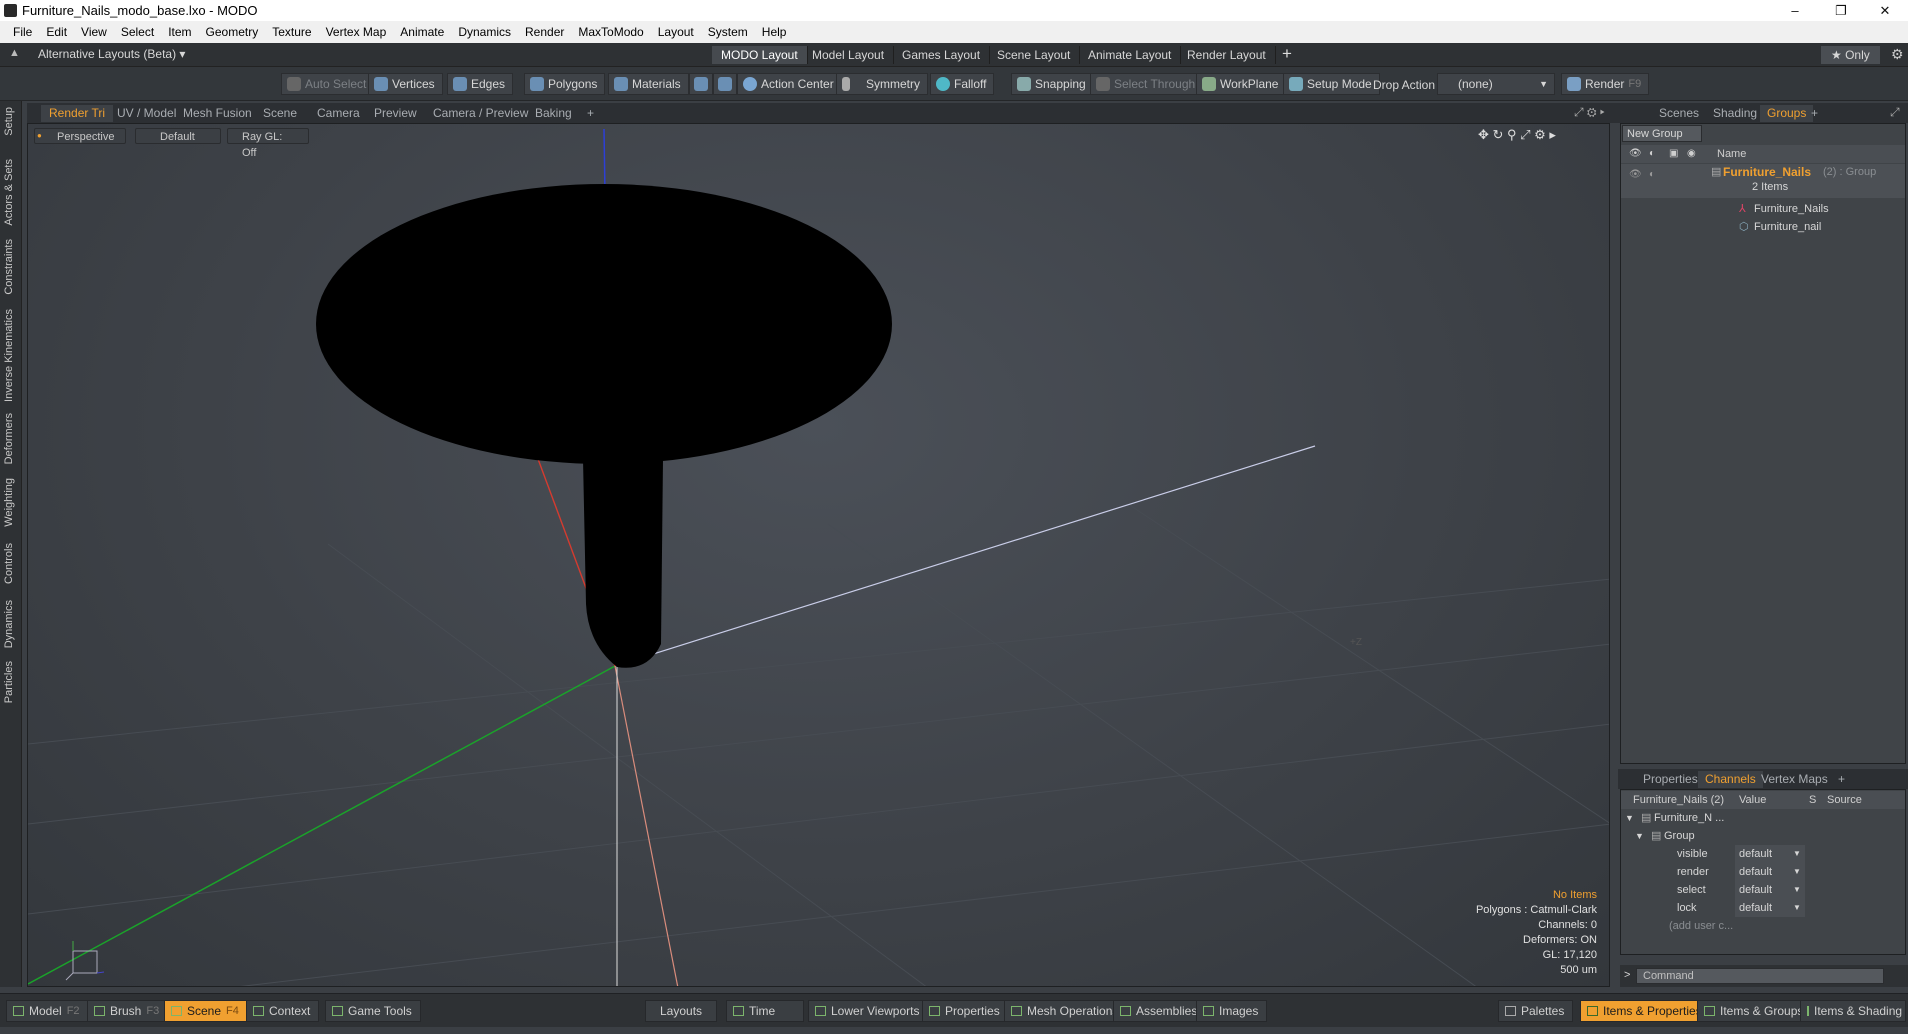  I want to click on nail-head, so click(604, 324).